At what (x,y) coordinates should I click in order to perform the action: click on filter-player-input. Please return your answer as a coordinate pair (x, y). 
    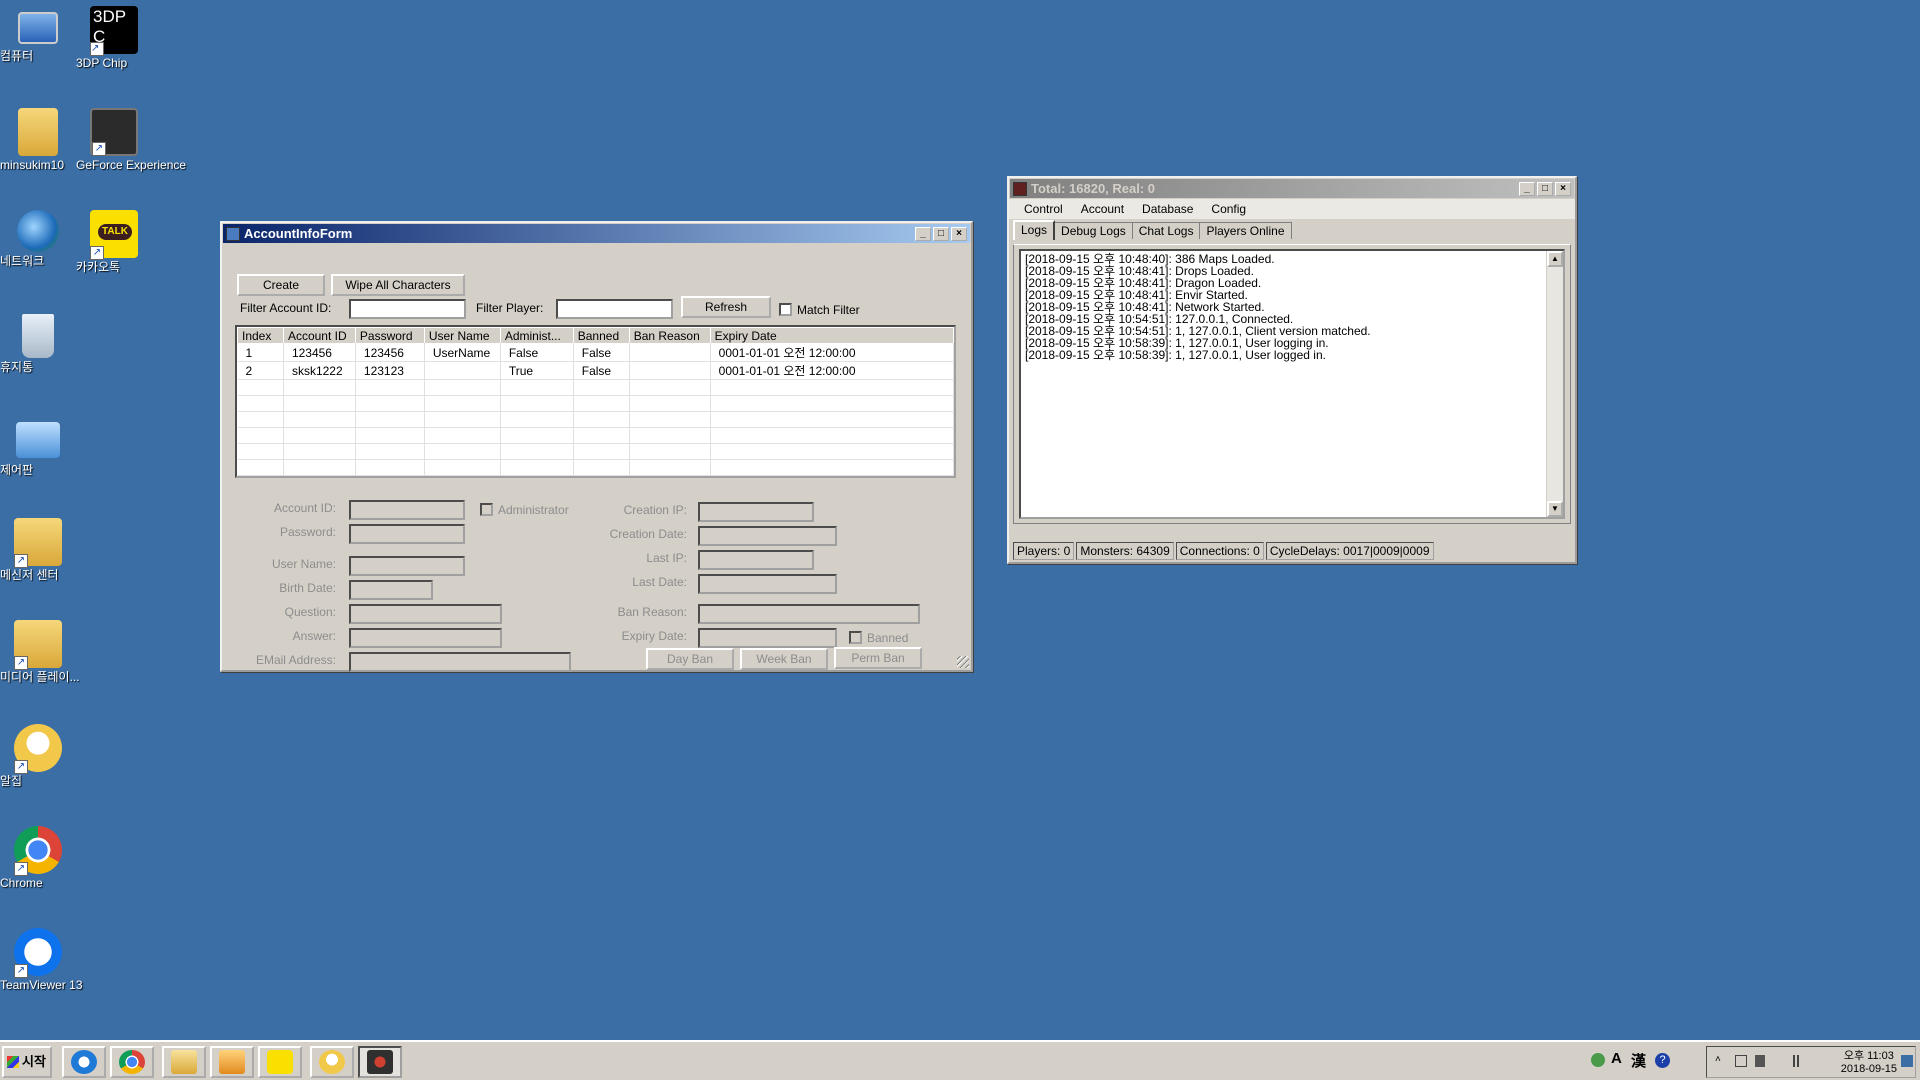
    Looking at the image, I should click on (614, 309).